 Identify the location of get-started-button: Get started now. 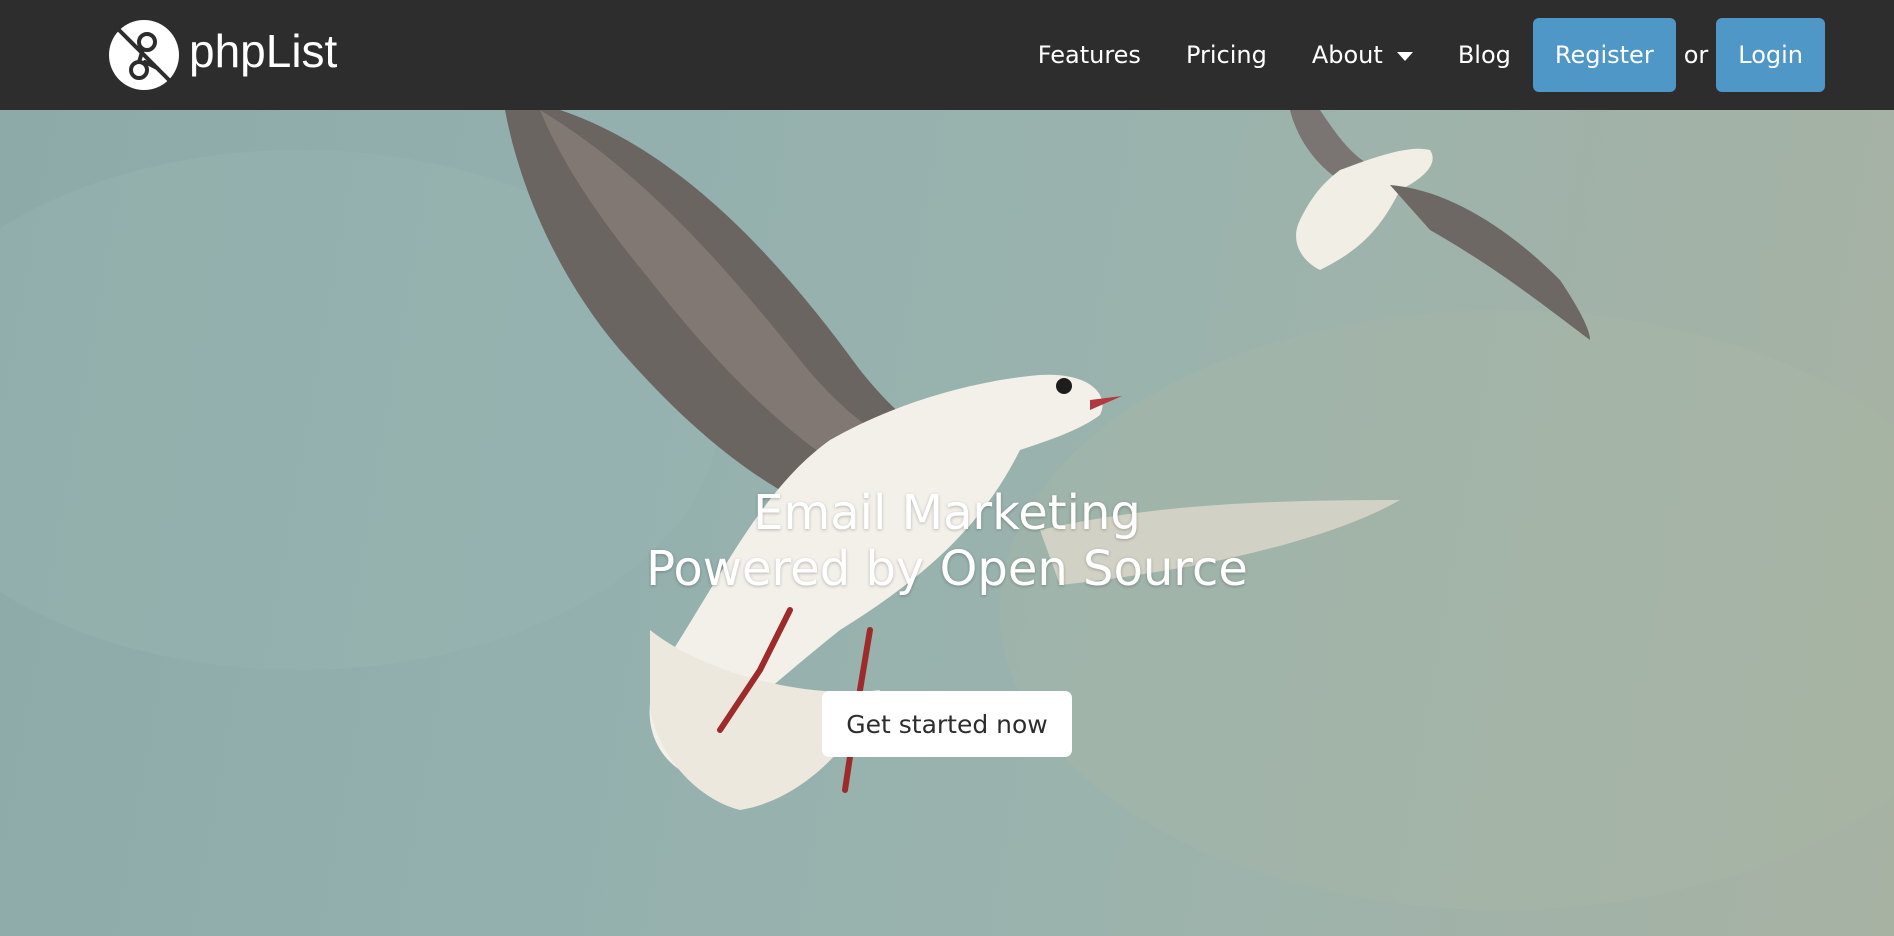
(947, 724).